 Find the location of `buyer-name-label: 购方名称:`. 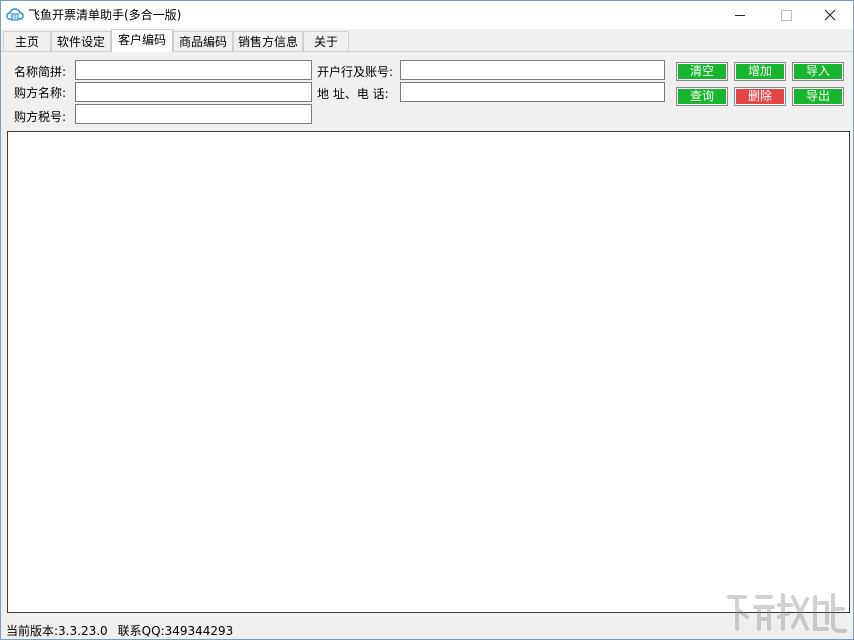

buyer-name-label: 购方名称: is located at coordinates (40, 93).